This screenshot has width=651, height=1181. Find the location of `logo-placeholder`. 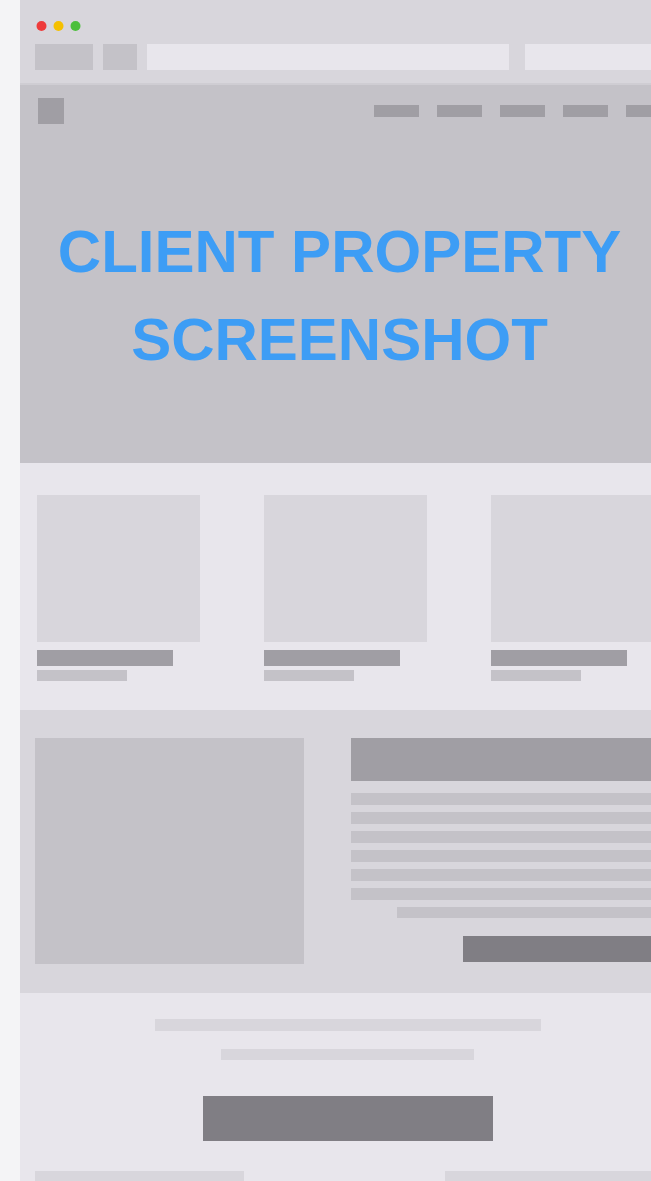

logo-placeholder is located at coordinates (51, 111).